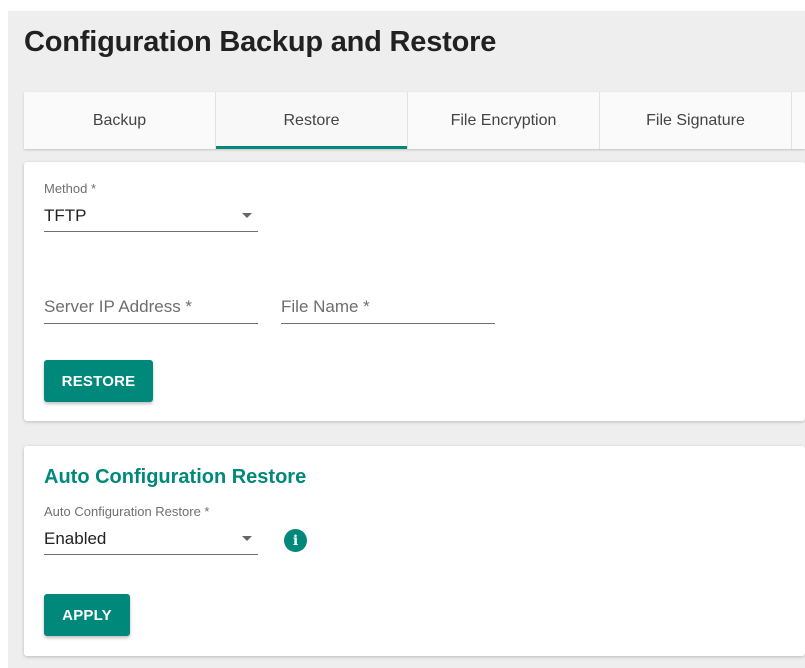  I want to click on restore-button: RESTORE, so click(98, 381).